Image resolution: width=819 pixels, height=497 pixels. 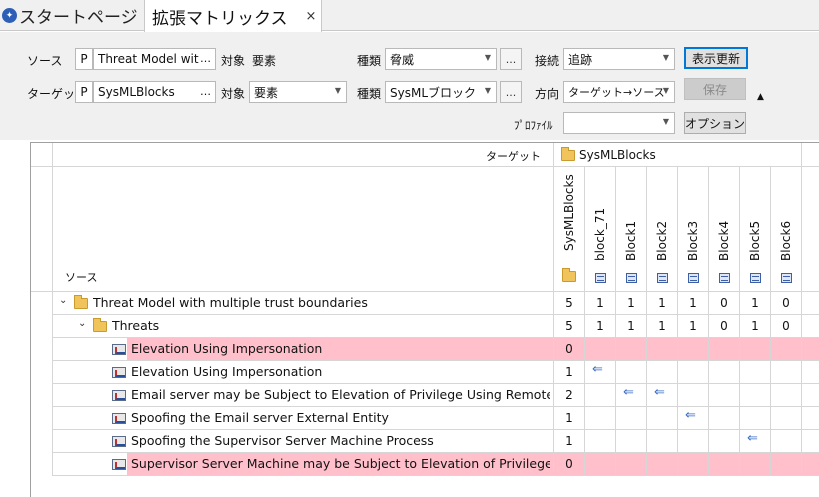 What do you see at coordinates (441, 92) in the screenshot?
I see `target-kind-select: SysMLブロック ▼` at bounding box center [441, 92].